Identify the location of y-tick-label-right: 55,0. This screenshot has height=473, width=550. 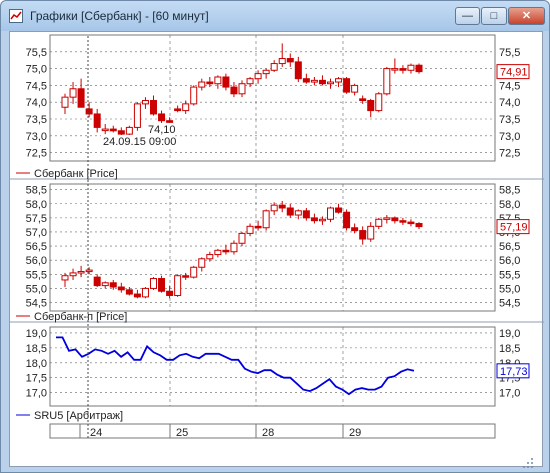
(509, 289).